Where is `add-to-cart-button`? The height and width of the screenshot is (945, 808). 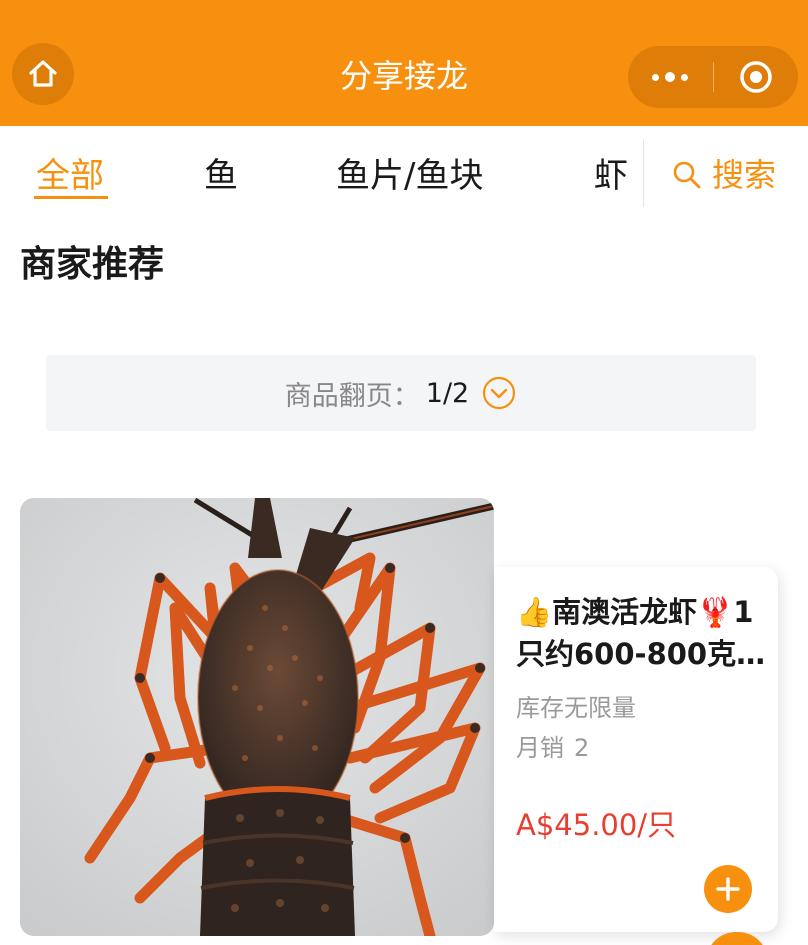 add-to-cart-button is located at coordinates (728, 889).